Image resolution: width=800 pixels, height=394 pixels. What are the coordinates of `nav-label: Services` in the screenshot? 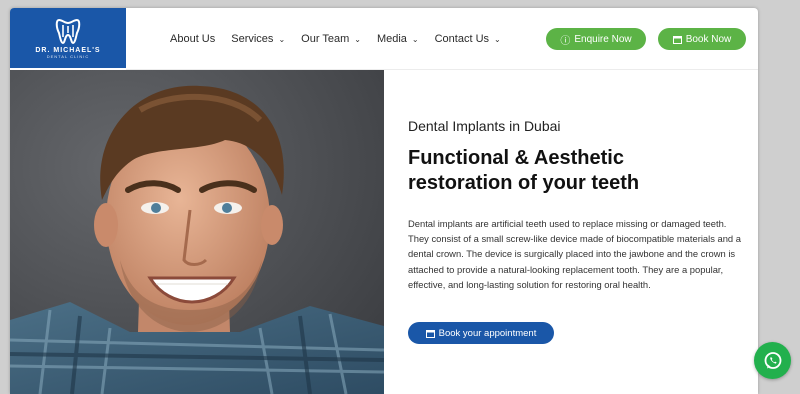 It's located at (252, 39).